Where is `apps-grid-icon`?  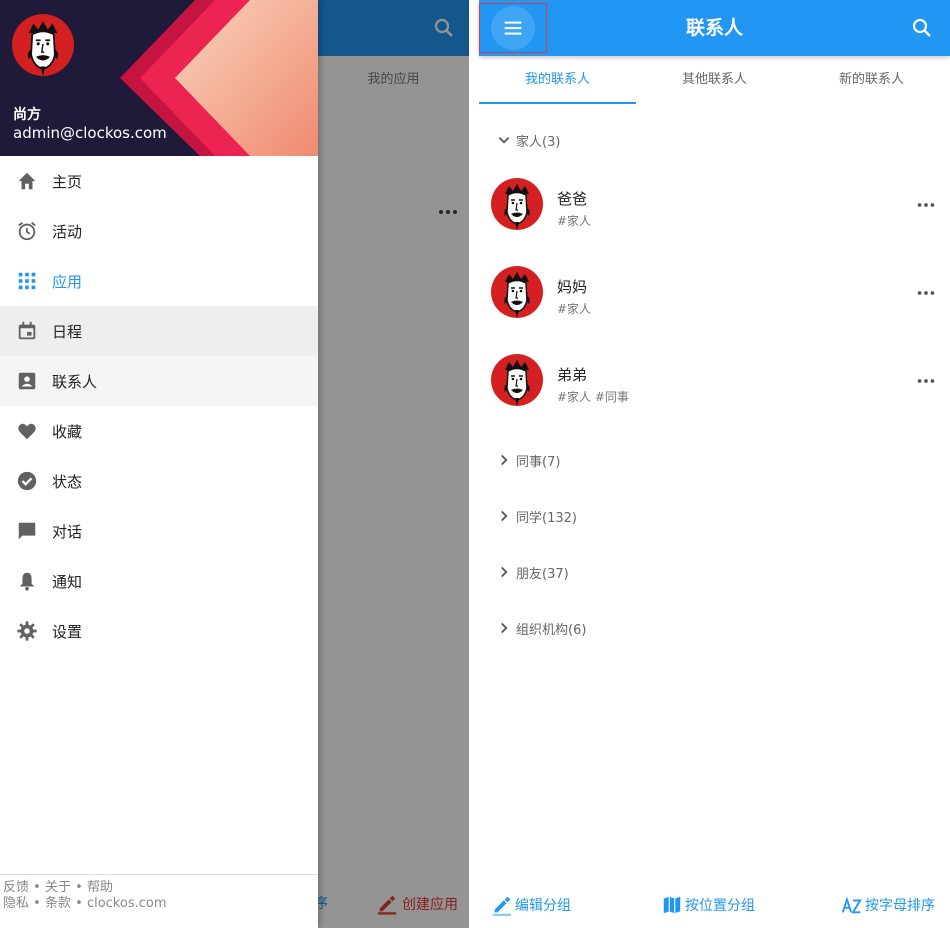 apps-grid-icon is located at coordinates (27, 281).